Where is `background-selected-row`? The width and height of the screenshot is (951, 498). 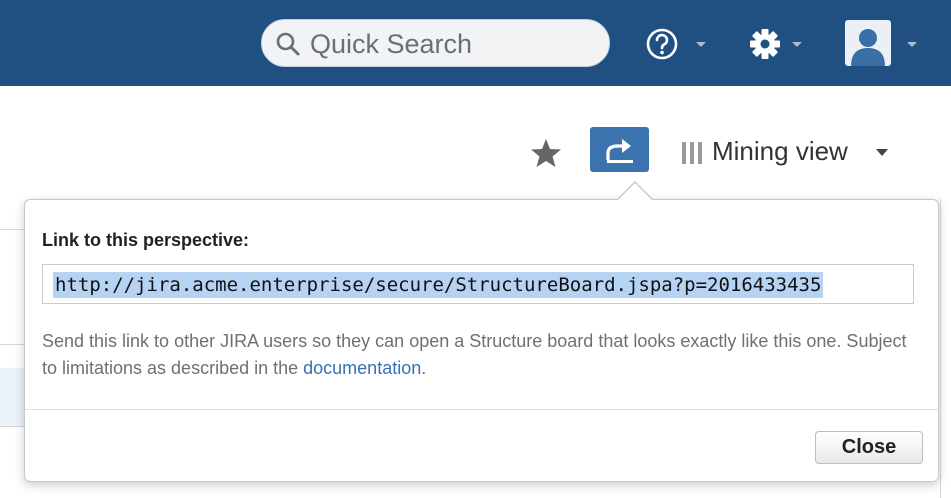 background-selected-row is located at coordinates (12, 397).